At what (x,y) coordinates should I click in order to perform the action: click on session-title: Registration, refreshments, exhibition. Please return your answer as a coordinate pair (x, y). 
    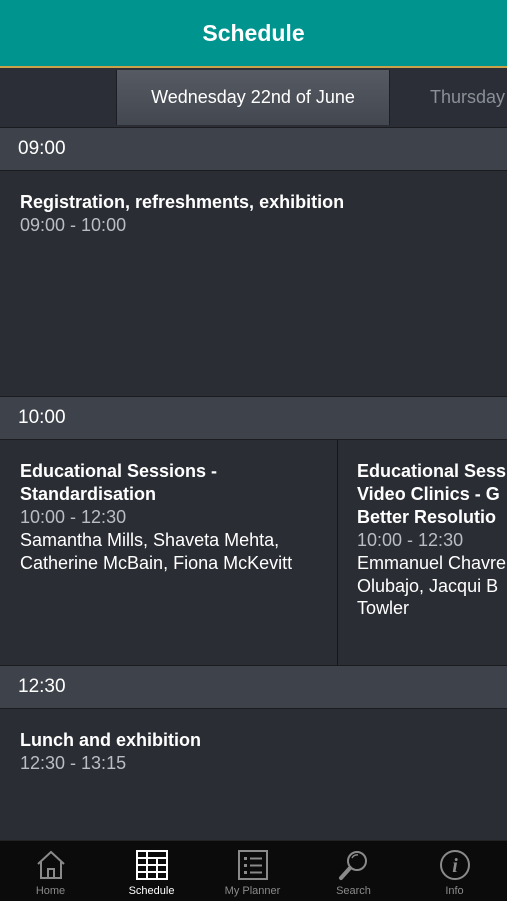
    Looking at the image, I should click on (182, 202).